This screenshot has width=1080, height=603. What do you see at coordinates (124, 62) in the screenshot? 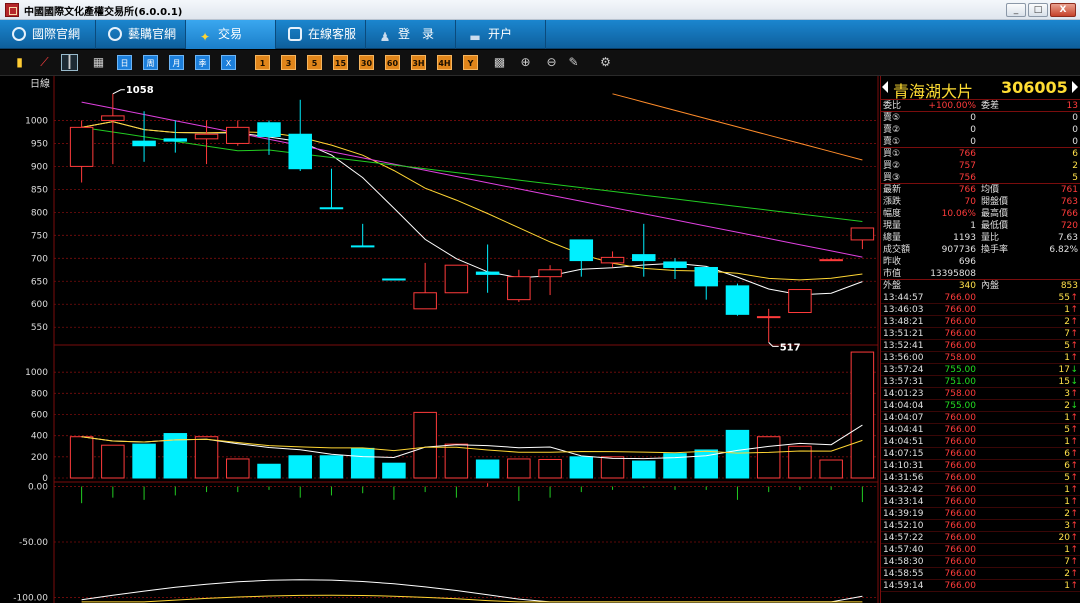
I see `period-button-5: 日` at bounding box center [124, 62].